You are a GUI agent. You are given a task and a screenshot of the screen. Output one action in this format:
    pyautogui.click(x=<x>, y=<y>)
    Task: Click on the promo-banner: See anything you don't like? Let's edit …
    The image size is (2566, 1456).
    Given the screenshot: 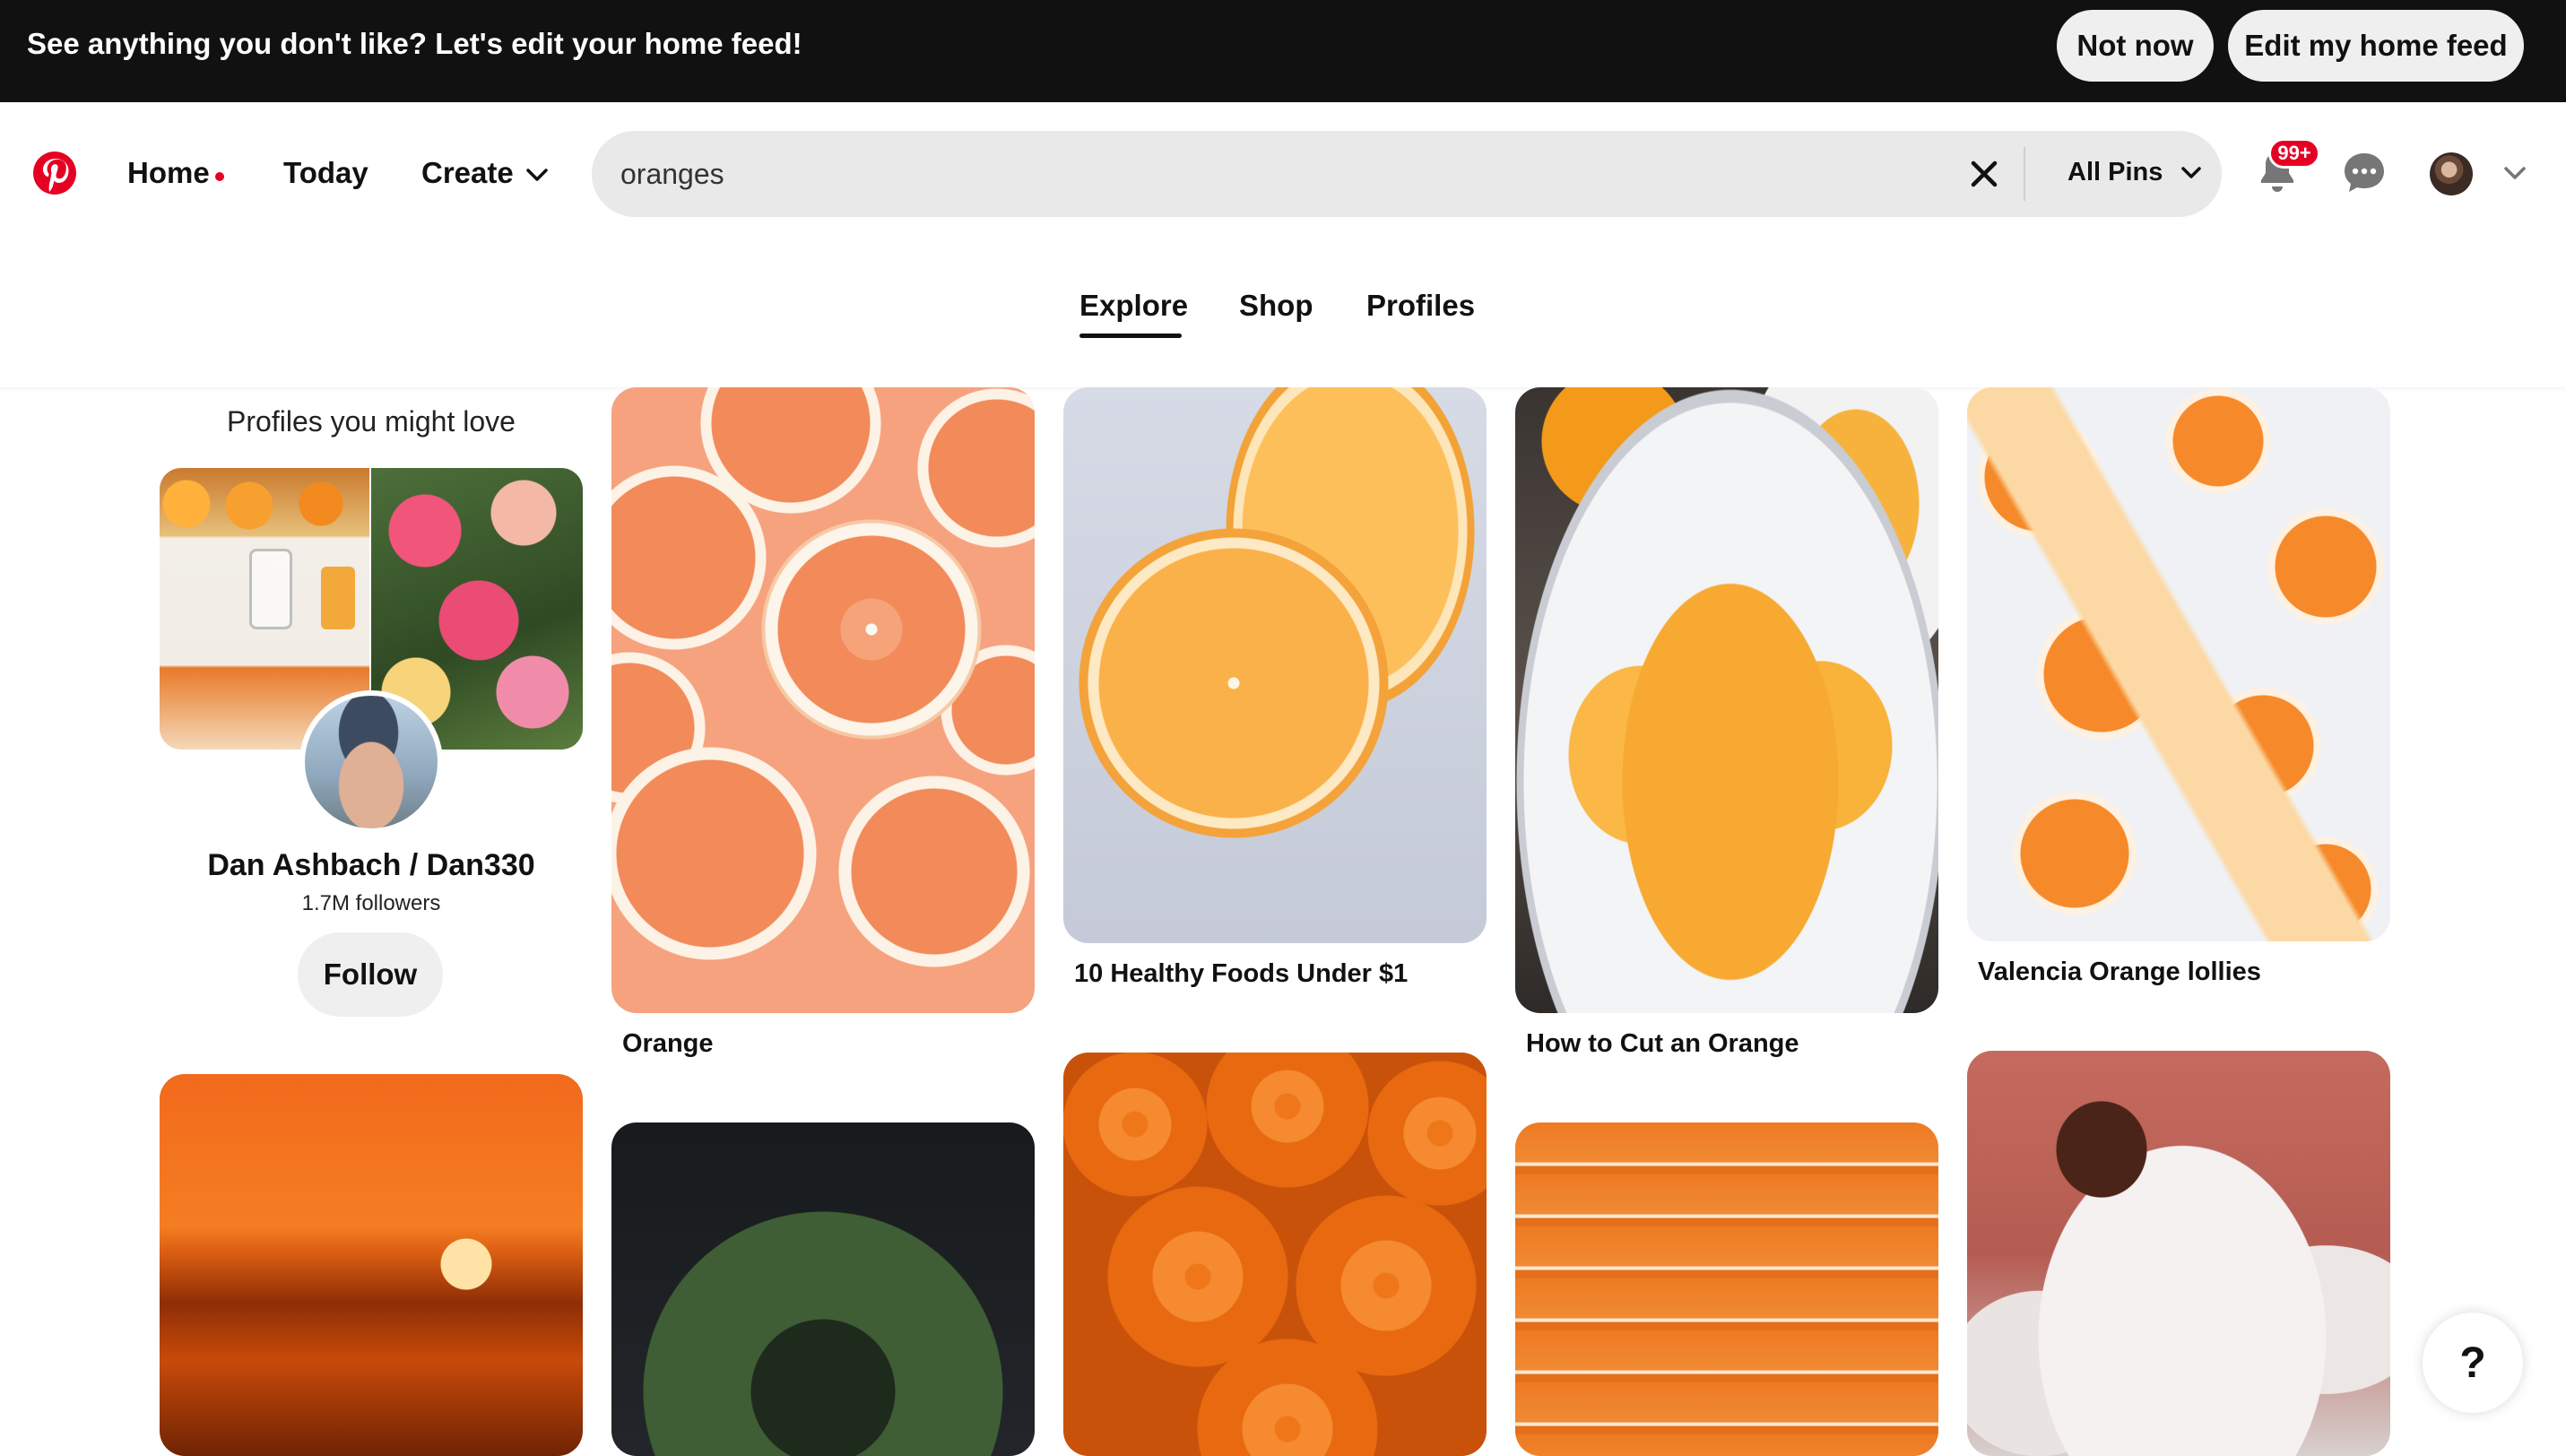 What is the action you would take?
    pyautogui.click(x=1283, y=51)
    